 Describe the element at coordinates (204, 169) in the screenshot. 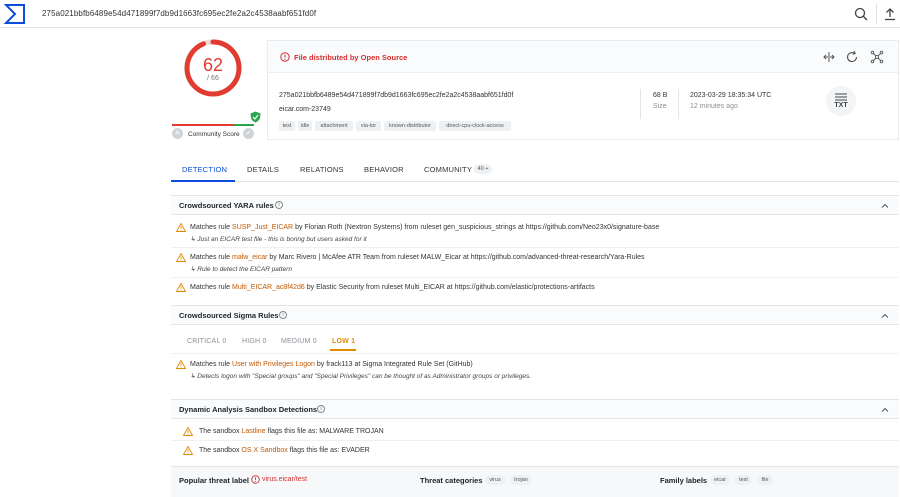

I see `tab-detection: DETECTION` at that location.